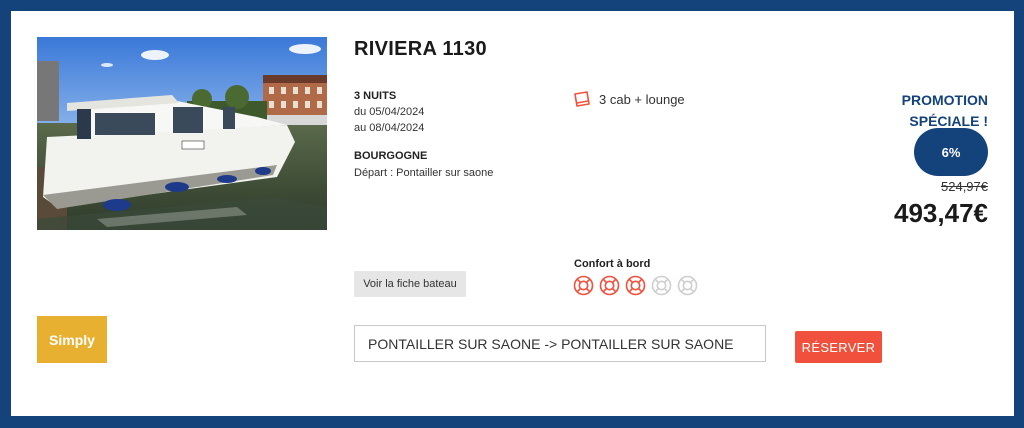 The width and height of the screenshot is (1024, 428). What do you see at coordinates (182, 133) in the screenshot?
I see `boat-photo` at bounding box center [182, 133].